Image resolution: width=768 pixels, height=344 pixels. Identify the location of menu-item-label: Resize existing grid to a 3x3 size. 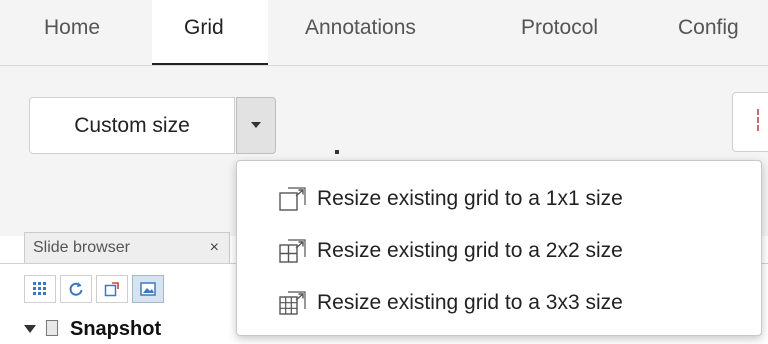
(470, 302).